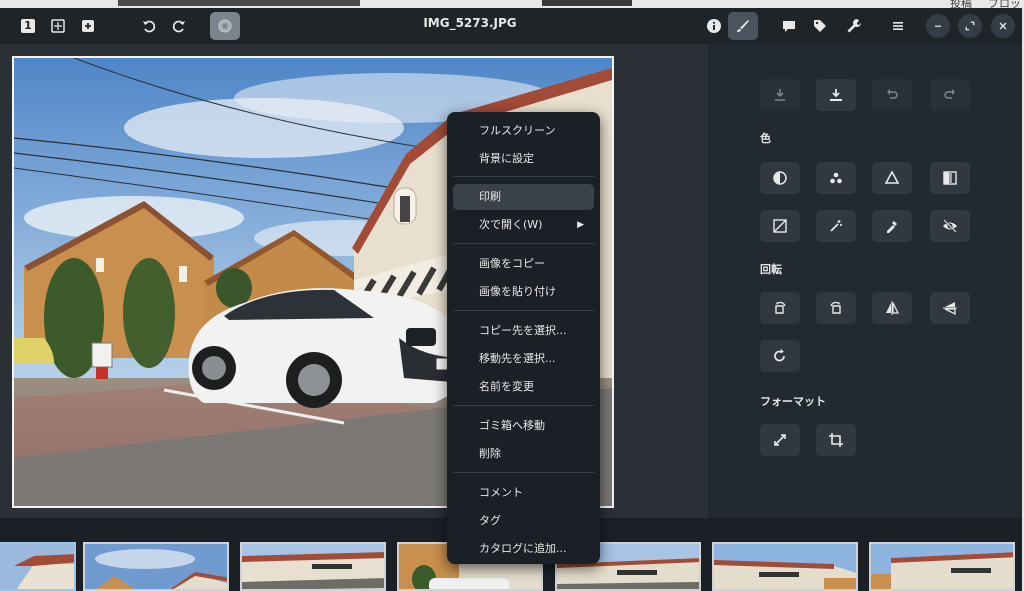 Image resolution: width=1024 pixels, height=591 pixels. I want to click on save-button-disabled, so click(780, 95).